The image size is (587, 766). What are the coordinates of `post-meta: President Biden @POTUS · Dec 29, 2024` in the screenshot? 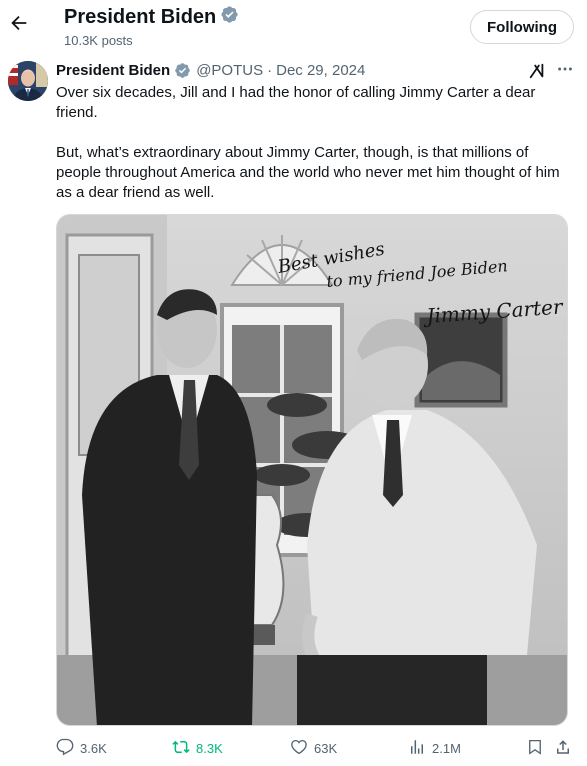 It's located at (210, 70).